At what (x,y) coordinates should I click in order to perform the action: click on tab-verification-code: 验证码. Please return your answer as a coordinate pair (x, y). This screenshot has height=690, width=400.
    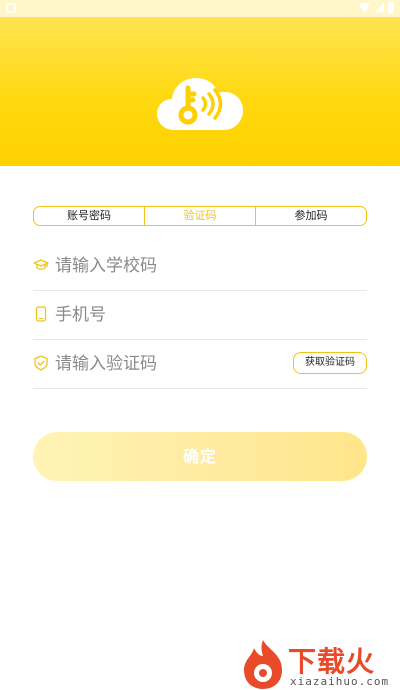
    Looking at the image, I should click on (199, 216).